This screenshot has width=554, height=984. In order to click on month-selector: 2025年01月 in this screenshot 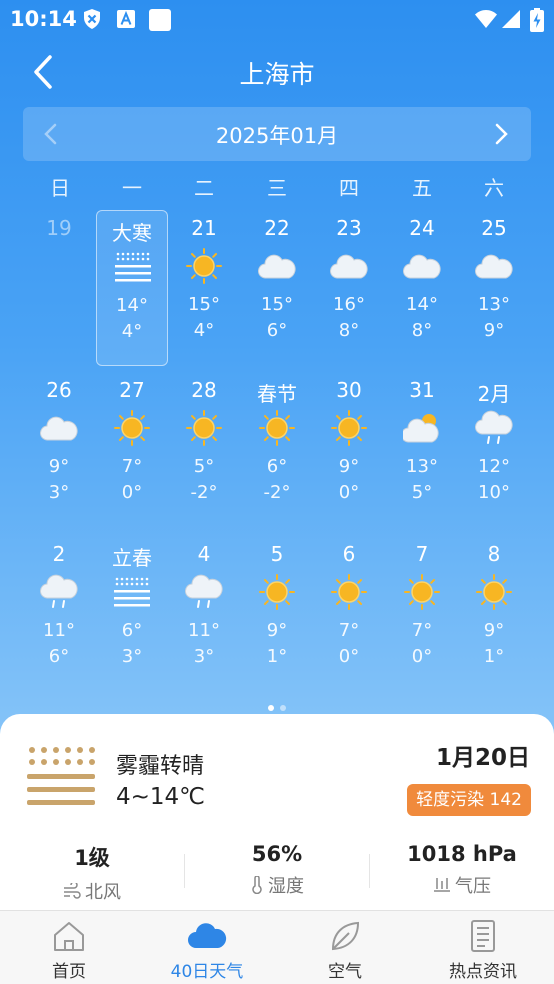, I will do `click(277, 134)`.